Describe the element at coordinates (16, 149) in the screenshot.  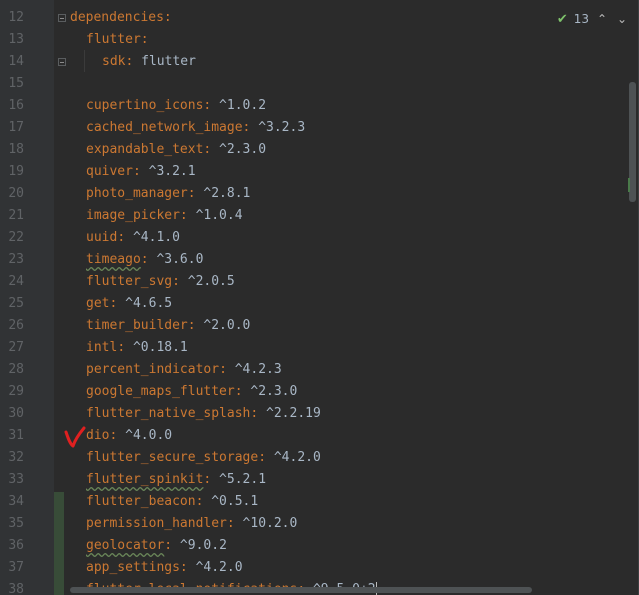
I see `line-number: 18` at that location.